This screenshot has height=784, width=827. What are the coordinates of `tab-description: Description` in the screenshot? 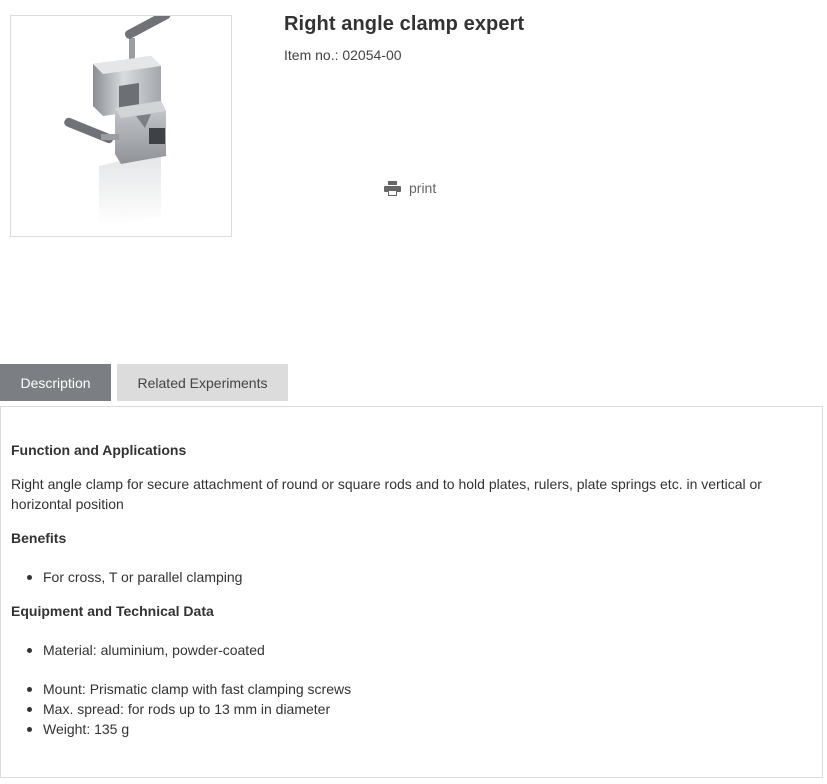 It's located at (55, 382).